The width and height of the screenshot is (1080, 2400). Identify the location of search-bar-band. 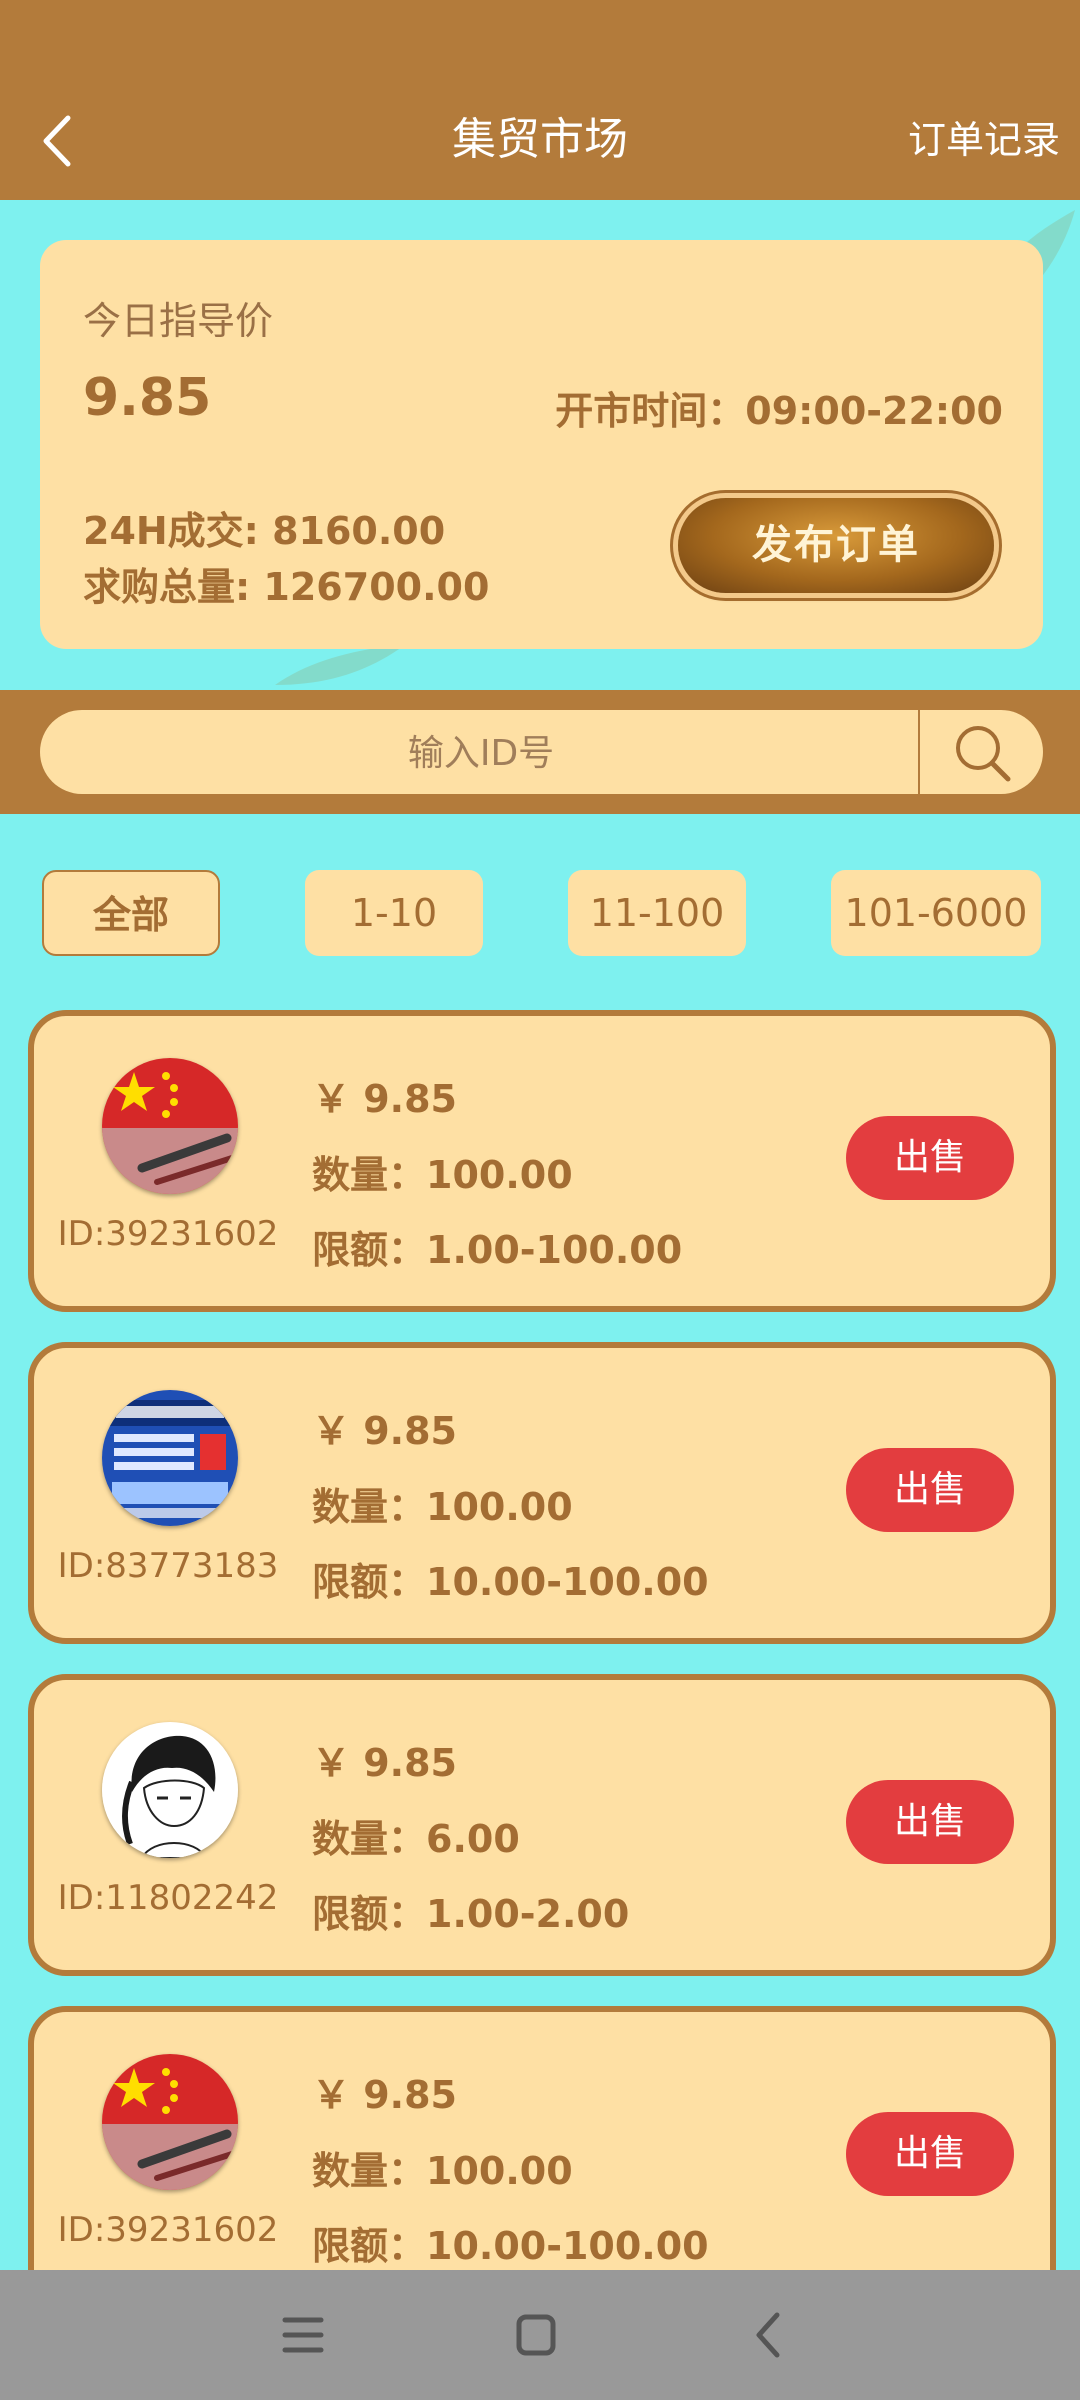
(540, 752).